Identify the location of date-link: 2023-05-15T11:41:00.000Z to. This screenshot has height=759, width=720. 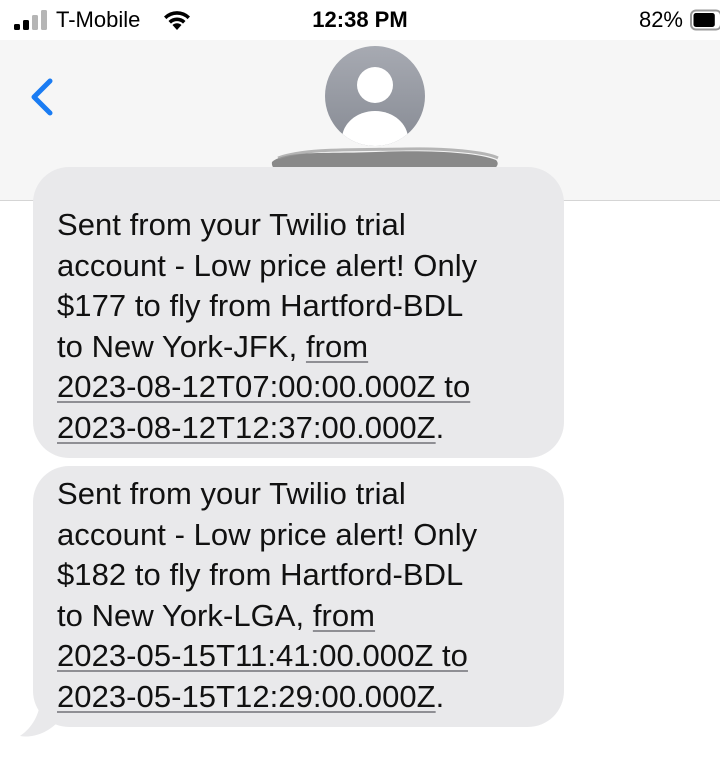
(262, 655).